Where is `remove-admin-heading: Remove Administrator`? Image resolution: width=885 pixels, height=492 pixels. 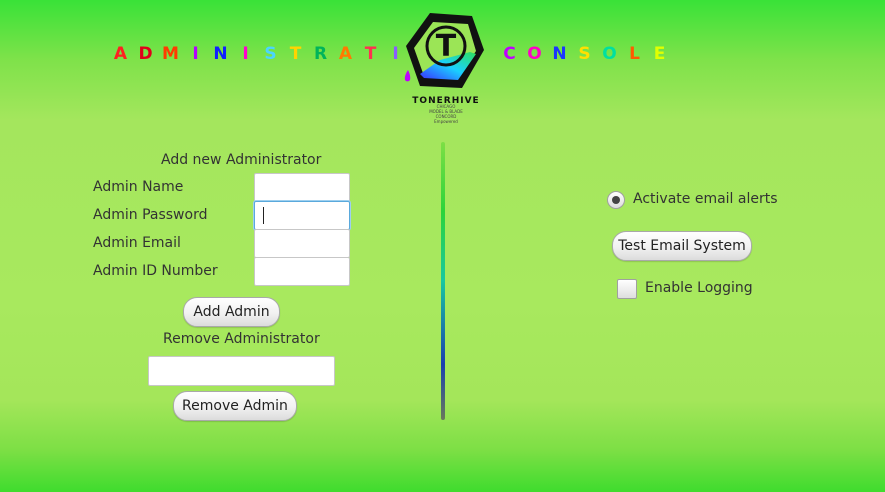
remove-admin-heading: Remove Administrator is located at coordinates (241, 339).